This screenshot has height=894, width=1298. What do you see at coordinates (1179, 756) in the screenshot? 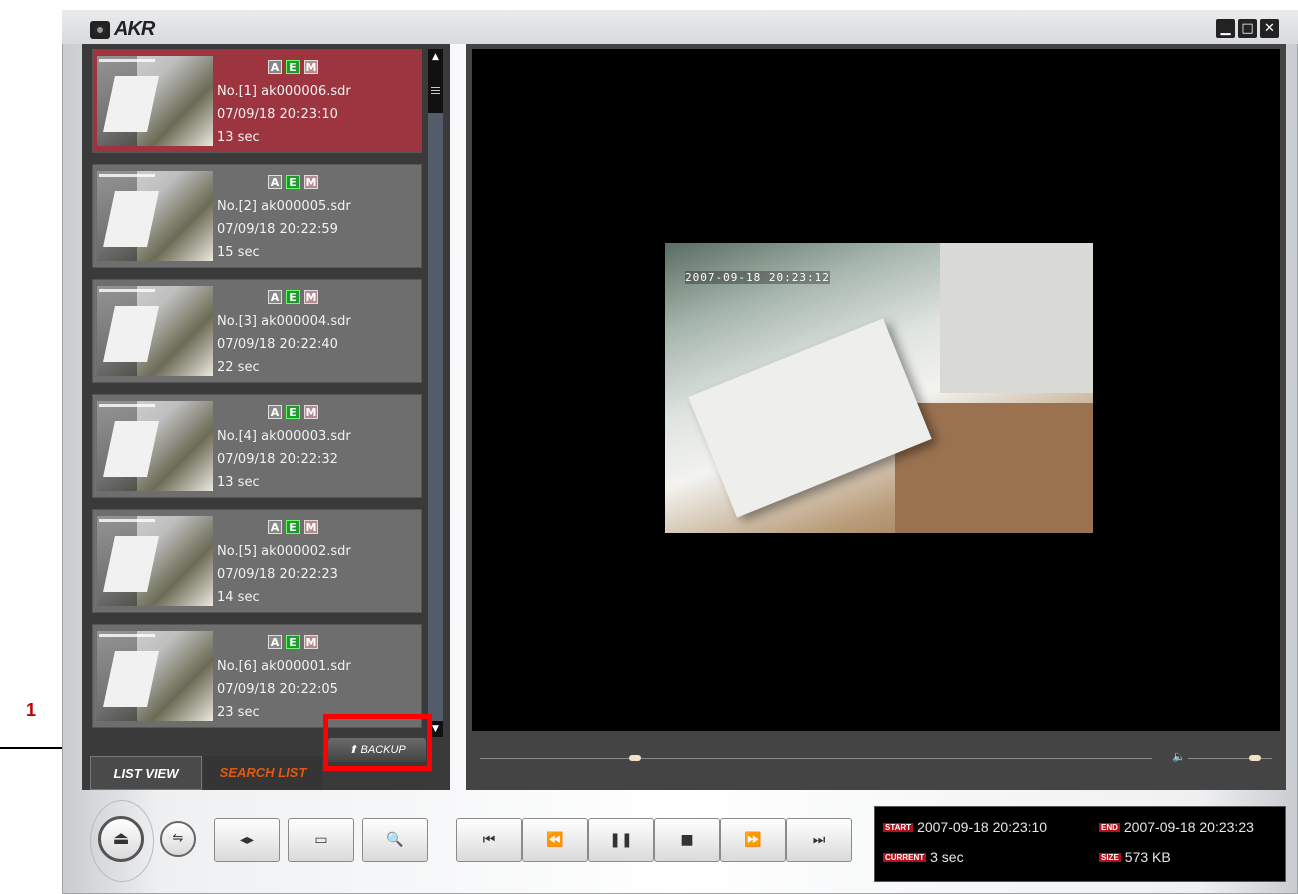
I see `volume-icon: 🔈` at bounding box center [1179, 756].